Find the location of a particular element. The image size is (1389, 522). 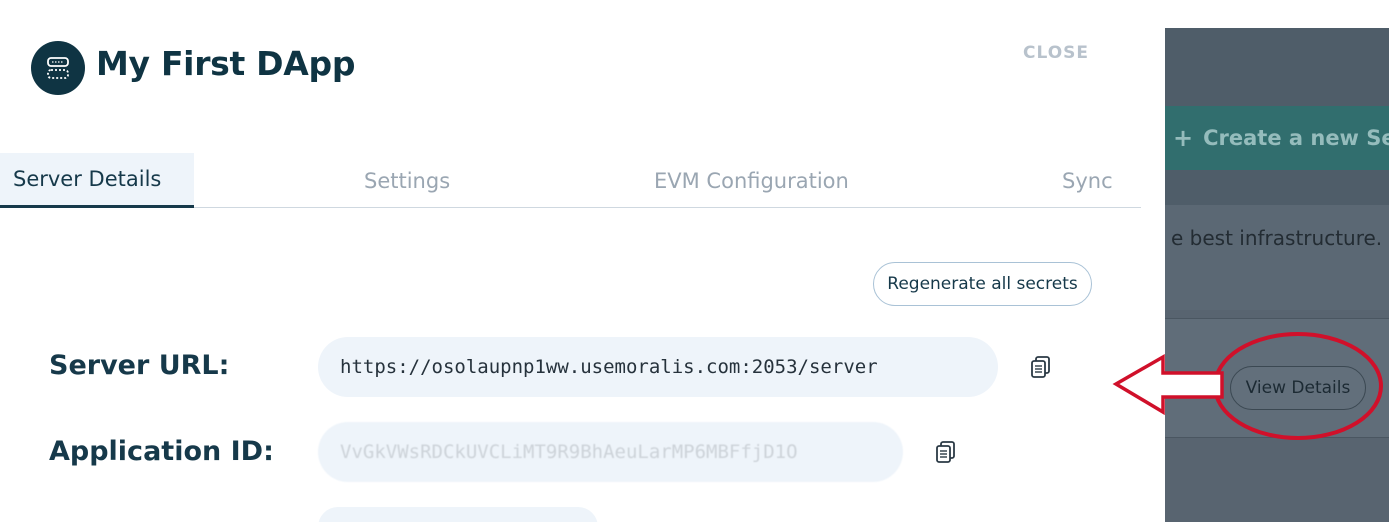

tab-settings: Settings is located at coordinates (407, 180).